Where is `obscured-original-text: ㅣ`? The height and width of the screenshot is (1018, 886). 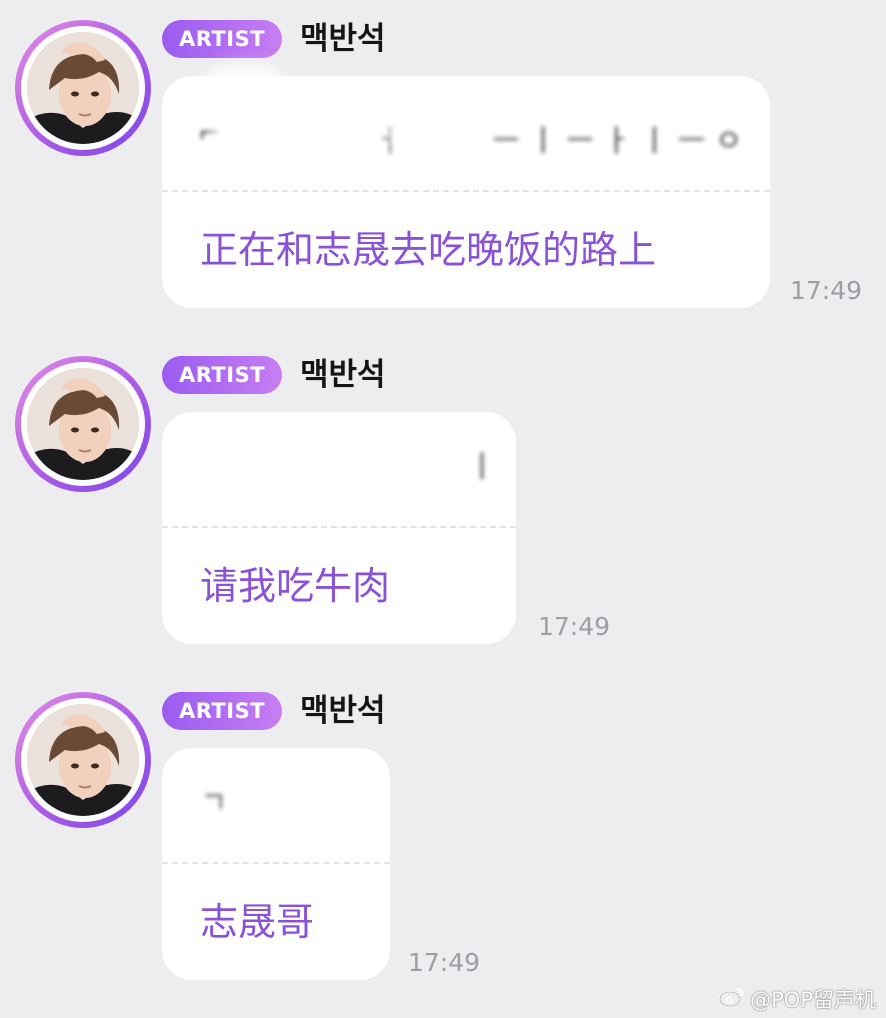
obscured-original-text: ㅣ is located at coordinates (339, 469).